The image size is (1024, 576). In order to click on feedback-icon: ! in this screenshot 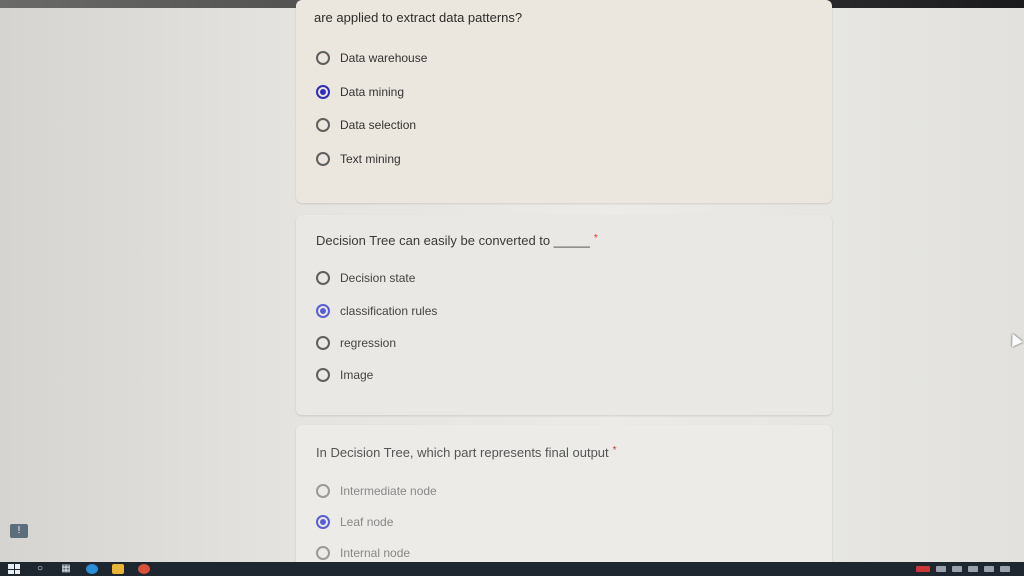, I will do `click(19, 531)`.